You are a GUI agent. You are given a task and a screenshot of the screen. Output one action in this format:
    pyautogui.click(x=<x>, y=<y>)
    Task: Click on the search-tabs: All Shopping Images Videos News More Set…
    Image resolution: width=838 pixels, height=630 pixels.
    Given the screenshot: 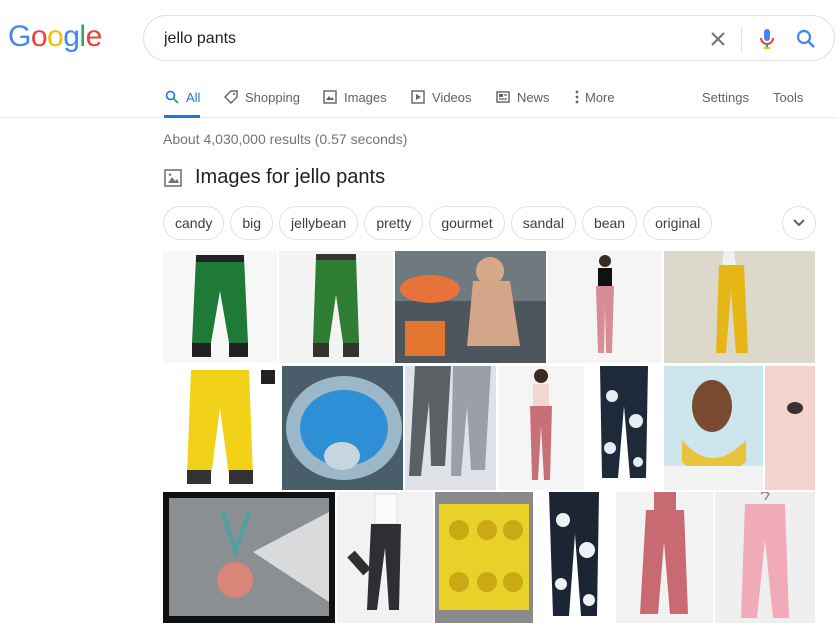 What is the action you would take?
    pyautogui.click(x=419, y=97)
    